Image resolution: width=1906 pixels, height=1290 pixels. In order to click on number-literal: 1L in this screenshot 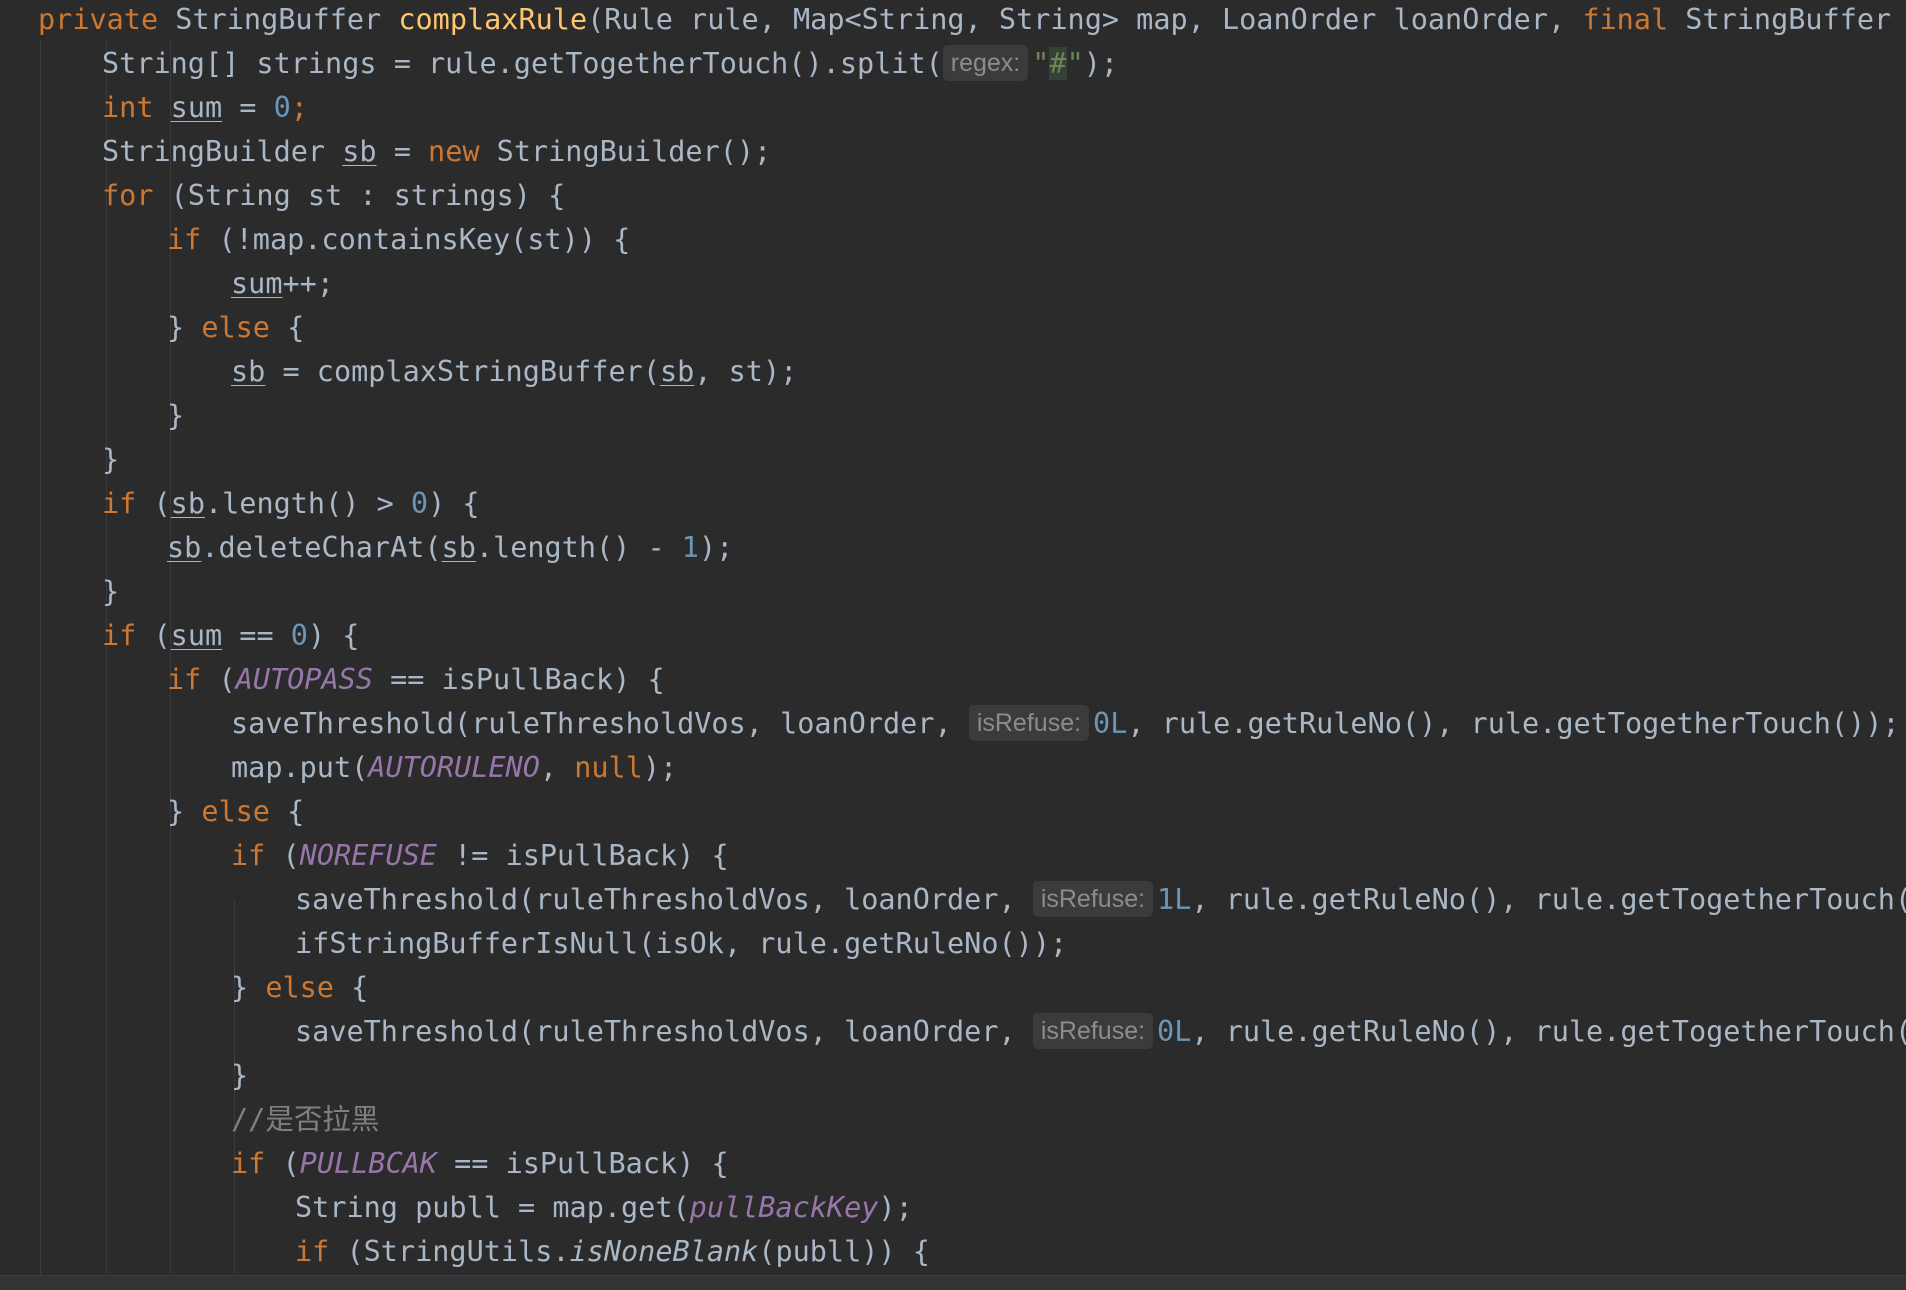, I will do `click(1174, 899)`.